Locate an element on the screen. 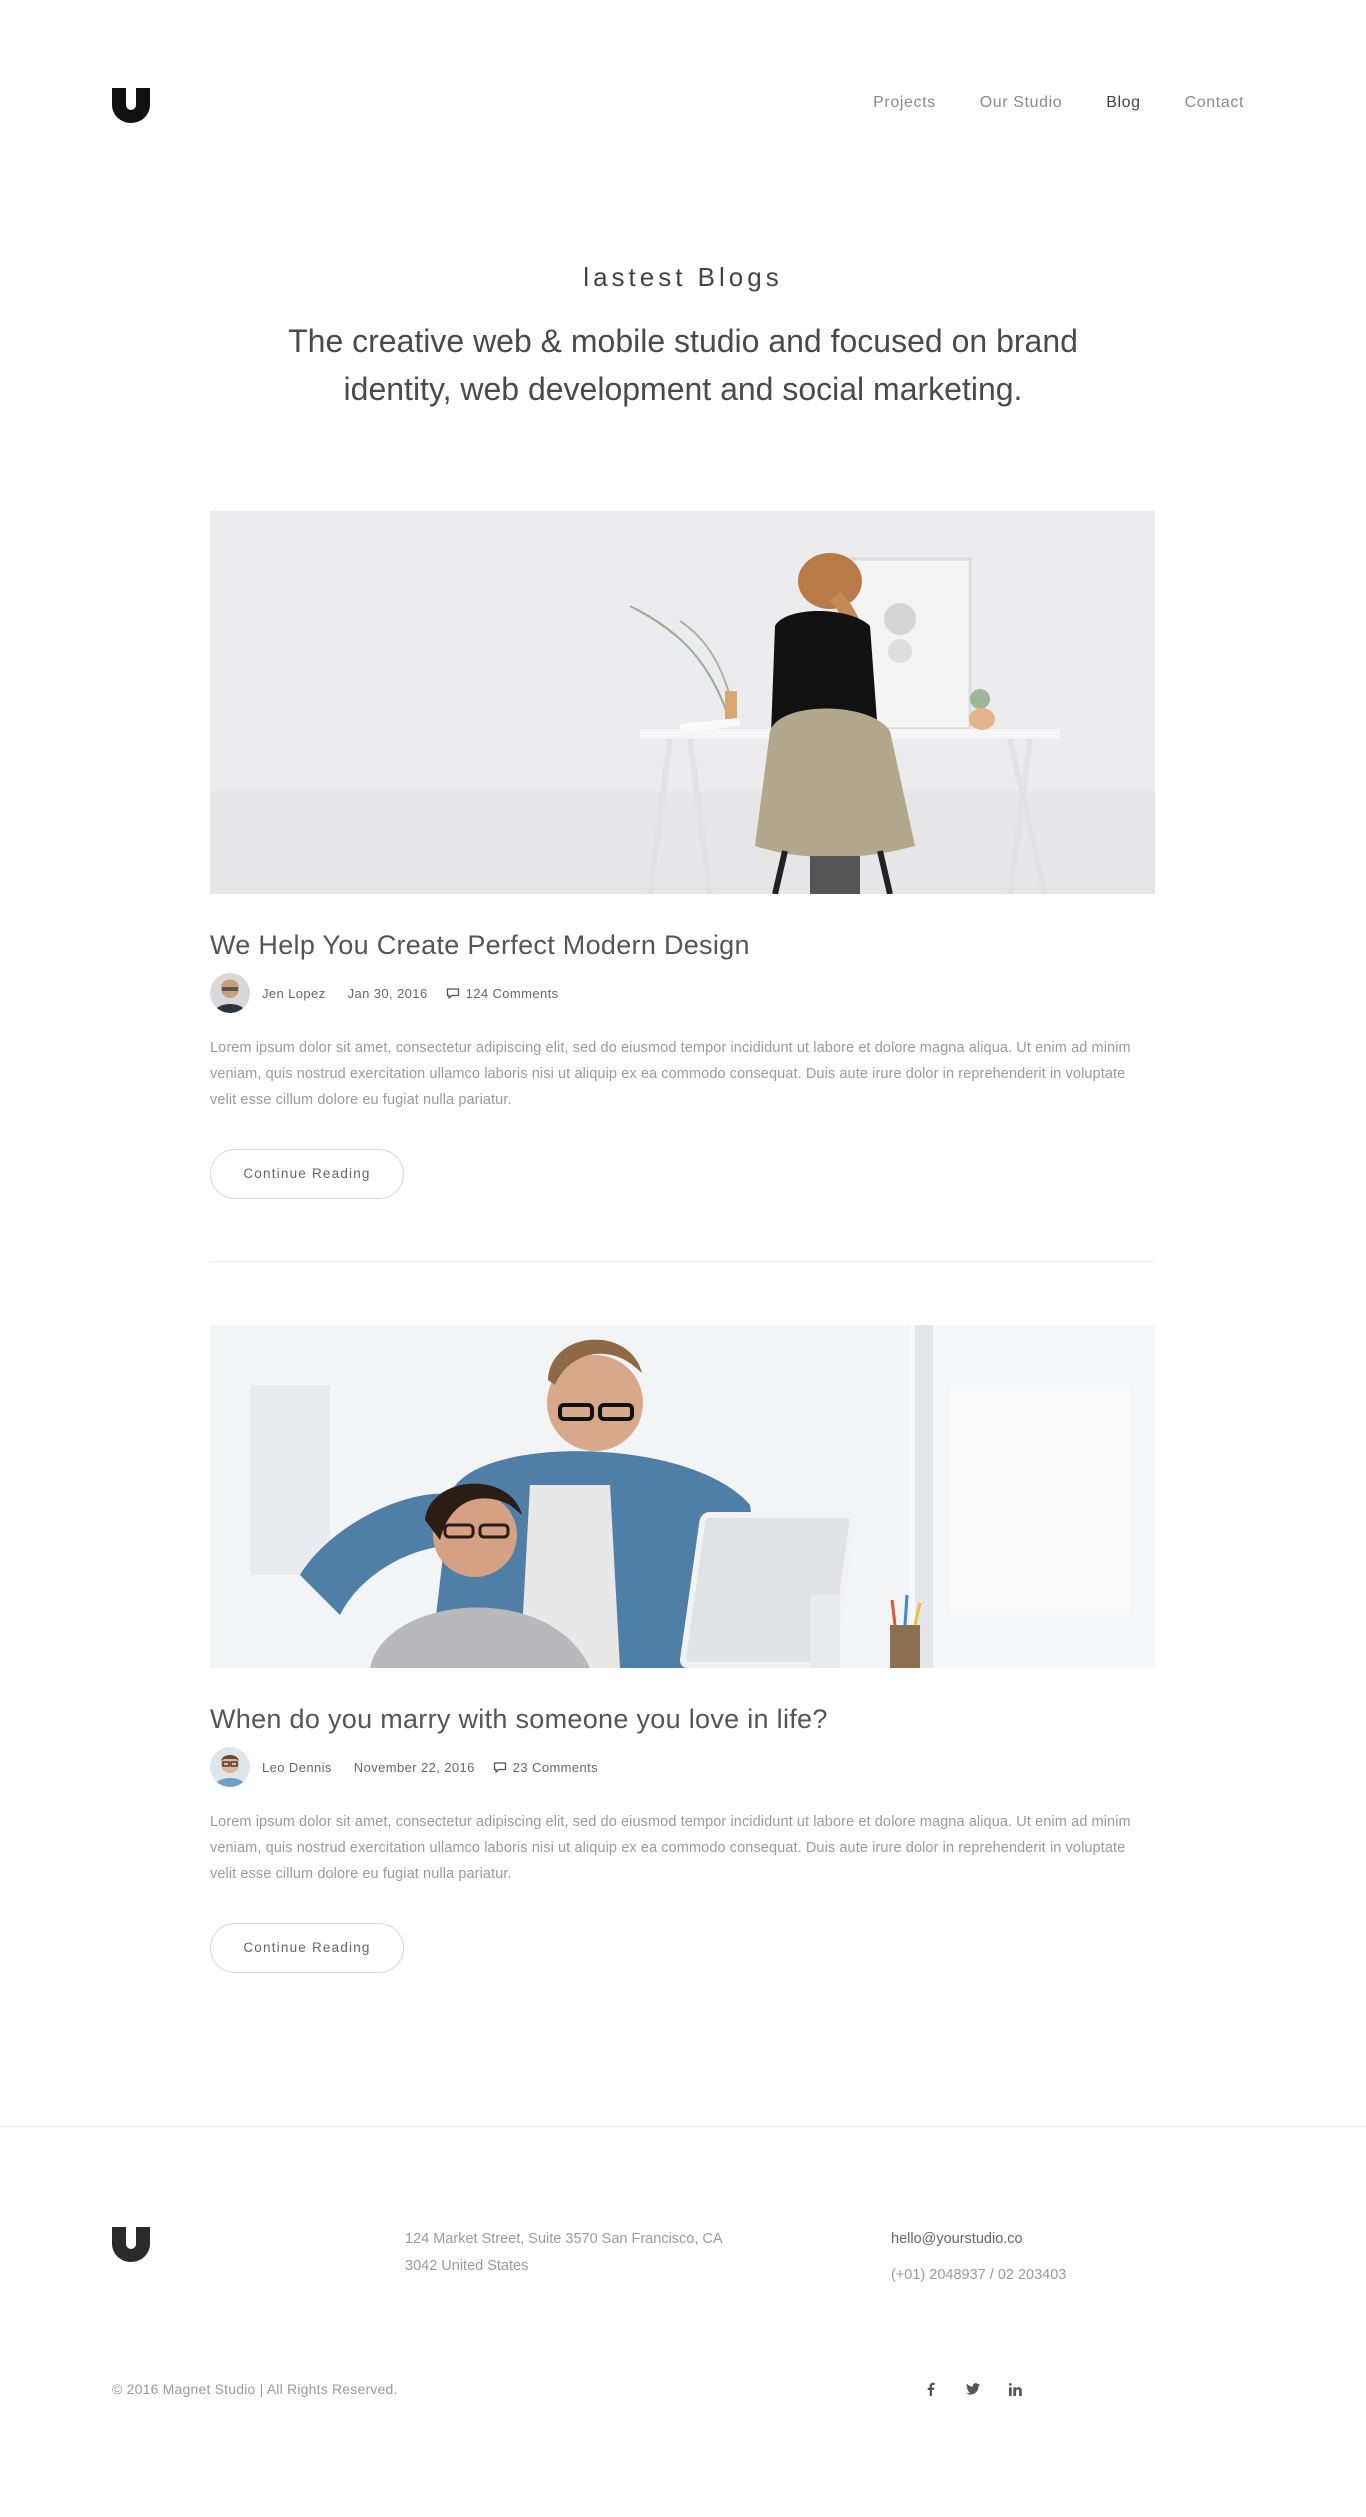 The width and height of the screenshot is (1366, 2517). twitter-icon is located at coordinates (973, 2389).